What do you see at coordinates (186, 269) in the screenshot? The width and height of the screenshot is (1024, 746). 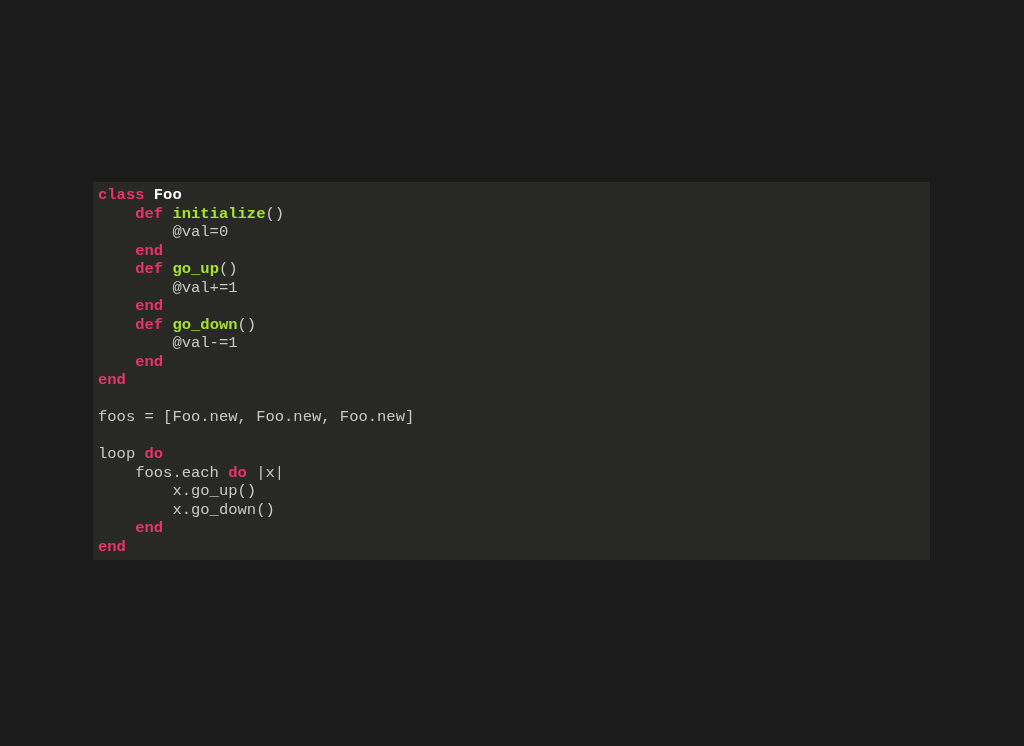 I see `code-line: def go_up()` at bounding box center [186, 269].